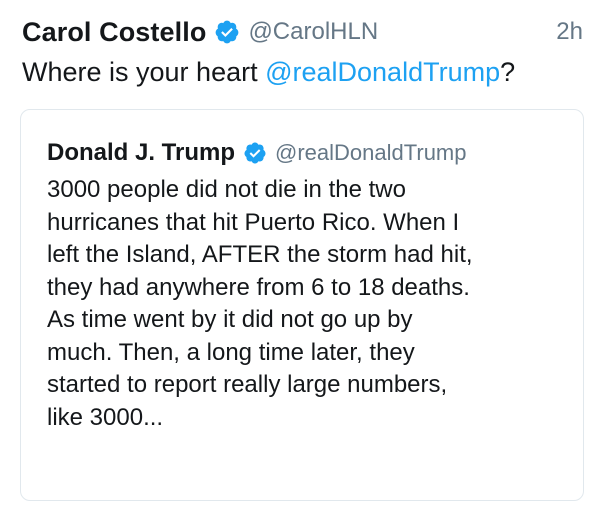 Image resolution: width=599 pixels, height=521 pixels. What do you see at coordinates (247, 384) in the screenshot?
I see `quoted-text-line: started to report really large numbers,` at bounding box center [247, 384].